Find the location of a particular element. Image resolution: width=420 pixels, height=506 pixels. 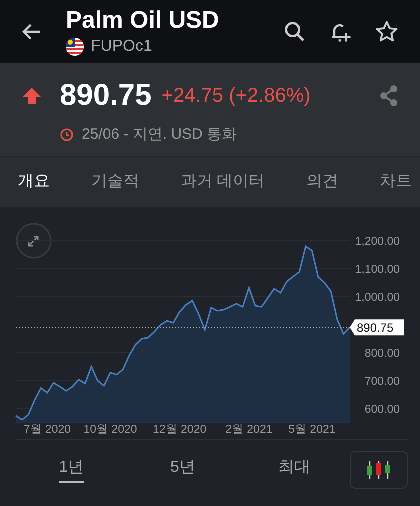

x-axis-label: 10월 2020 is located at coordinates (111, 430).